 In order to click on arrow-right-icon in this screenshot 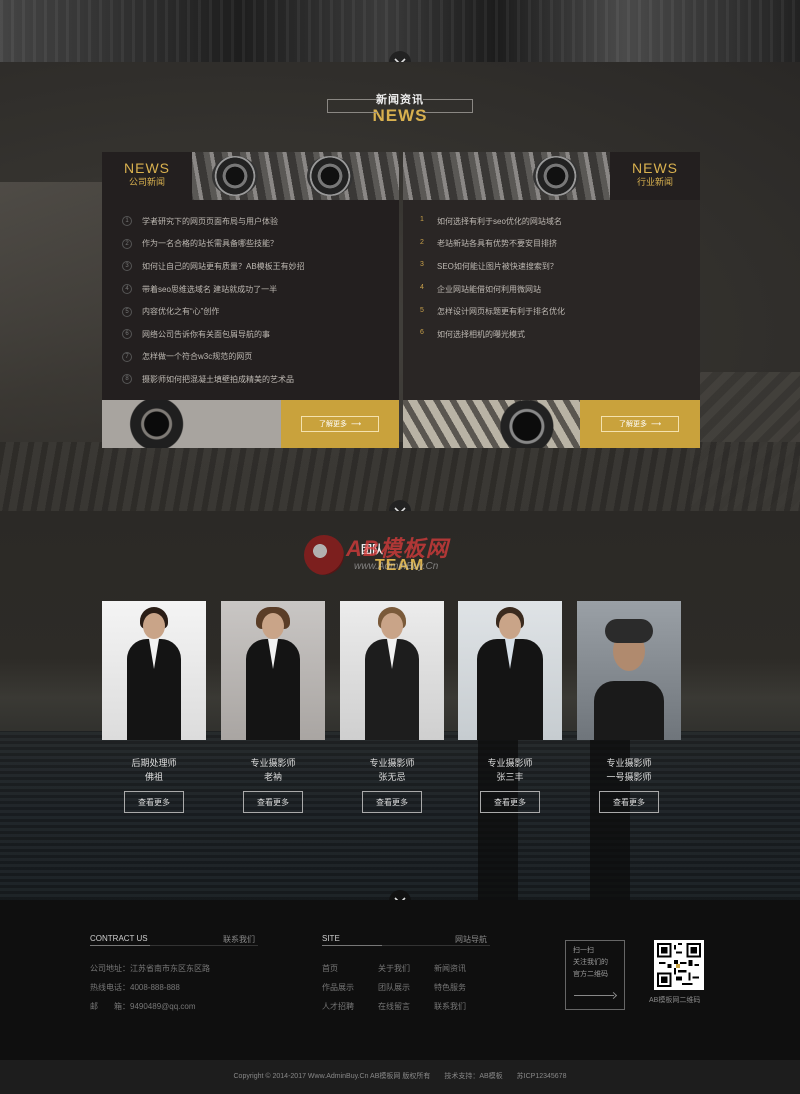, I will do `click(594, 995)`.